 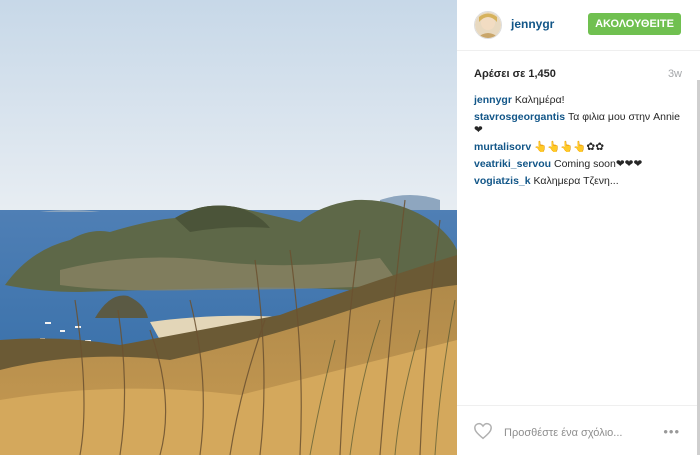 What do you see at coordinates (502, 181) in the screenshot?
I see `comment-username: vogiatzis_k` at bounding box center [502, 181].